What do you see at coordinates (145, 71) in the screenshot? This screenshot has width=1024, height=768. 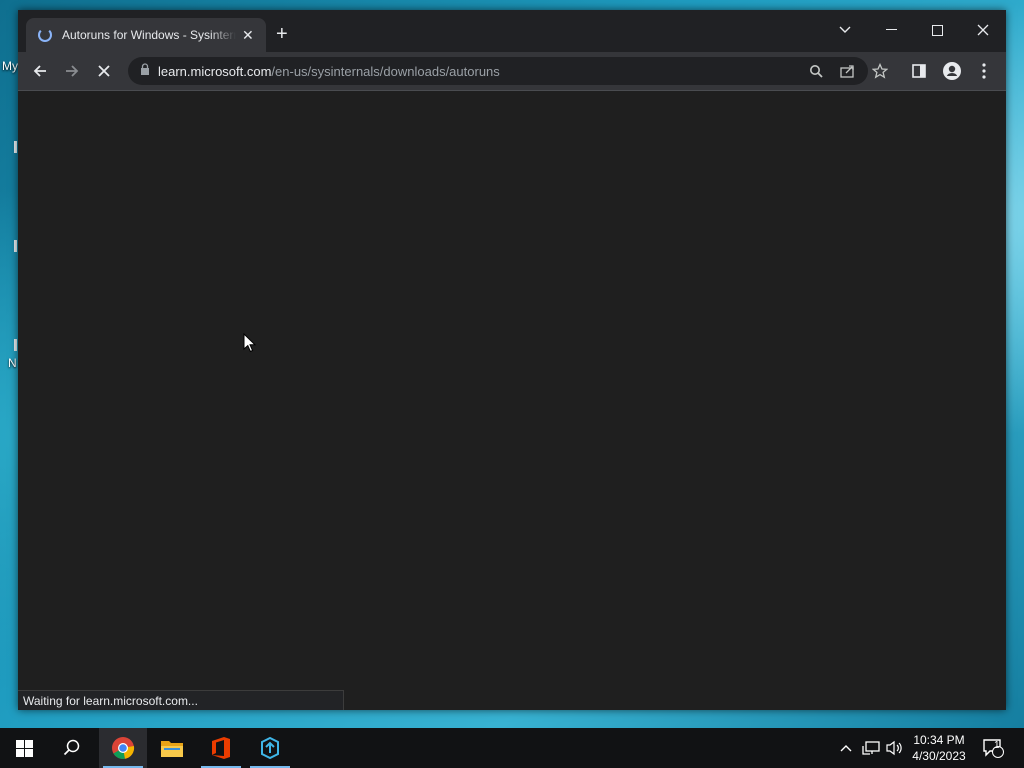 I see `lock-icon` at bounding box center [145, 71].